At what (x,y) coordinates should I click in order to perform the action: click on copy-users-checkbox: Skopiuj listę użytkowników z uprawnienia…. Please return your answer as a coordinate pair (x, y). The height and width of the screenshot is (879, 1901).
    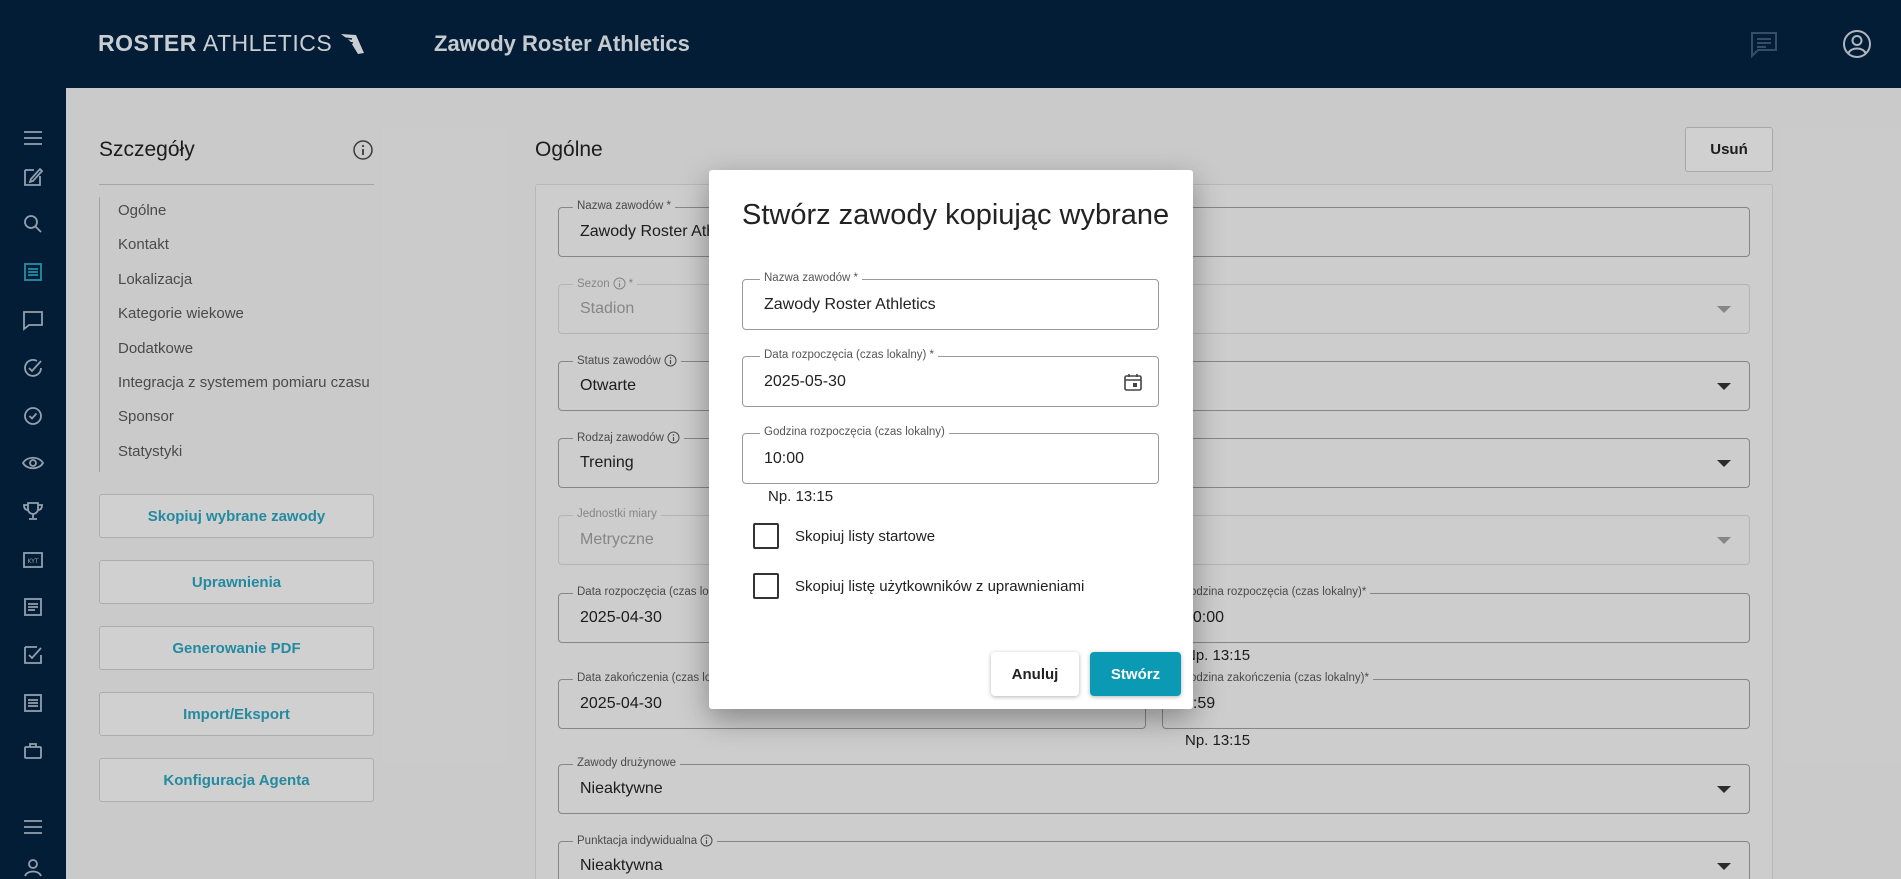
    Looking at the image, I should click on (918, 586).